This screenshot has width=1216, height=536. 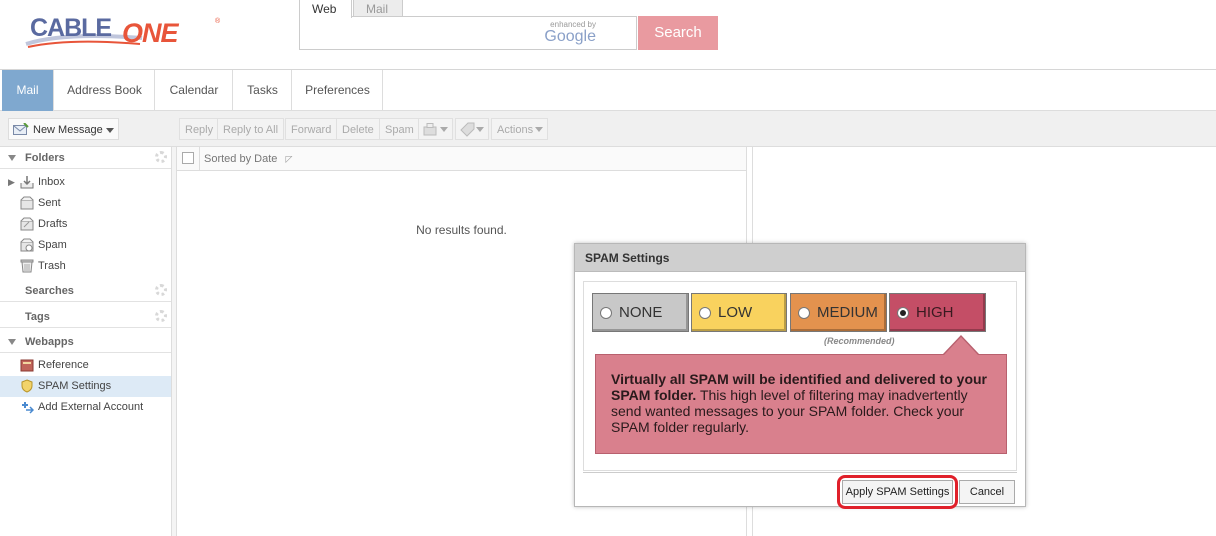 What do you see at coordinates (49, 291) in the screenshot?
I see `searches-header-label: Searches` at bounding box center [49, 291].